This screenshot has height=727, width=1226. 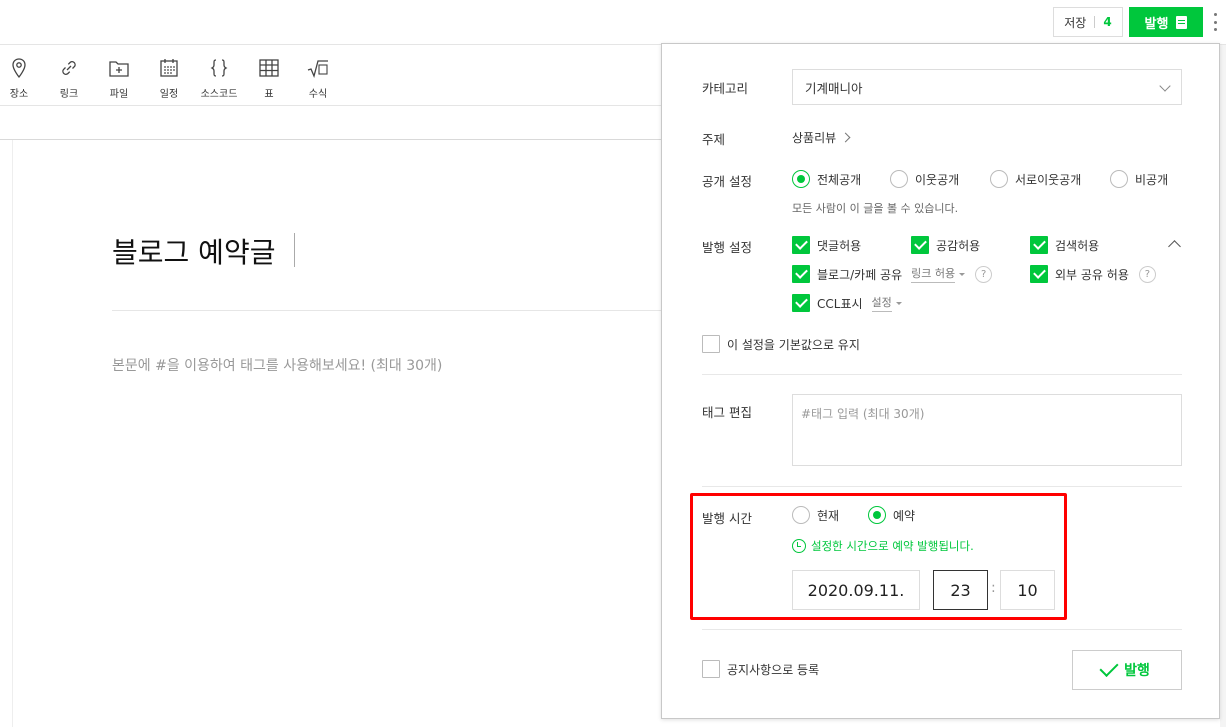 I want to click on check-share-blog-cafe: 블로그/카페 공유 링크 허용 ?, so click(x=892, y=274).